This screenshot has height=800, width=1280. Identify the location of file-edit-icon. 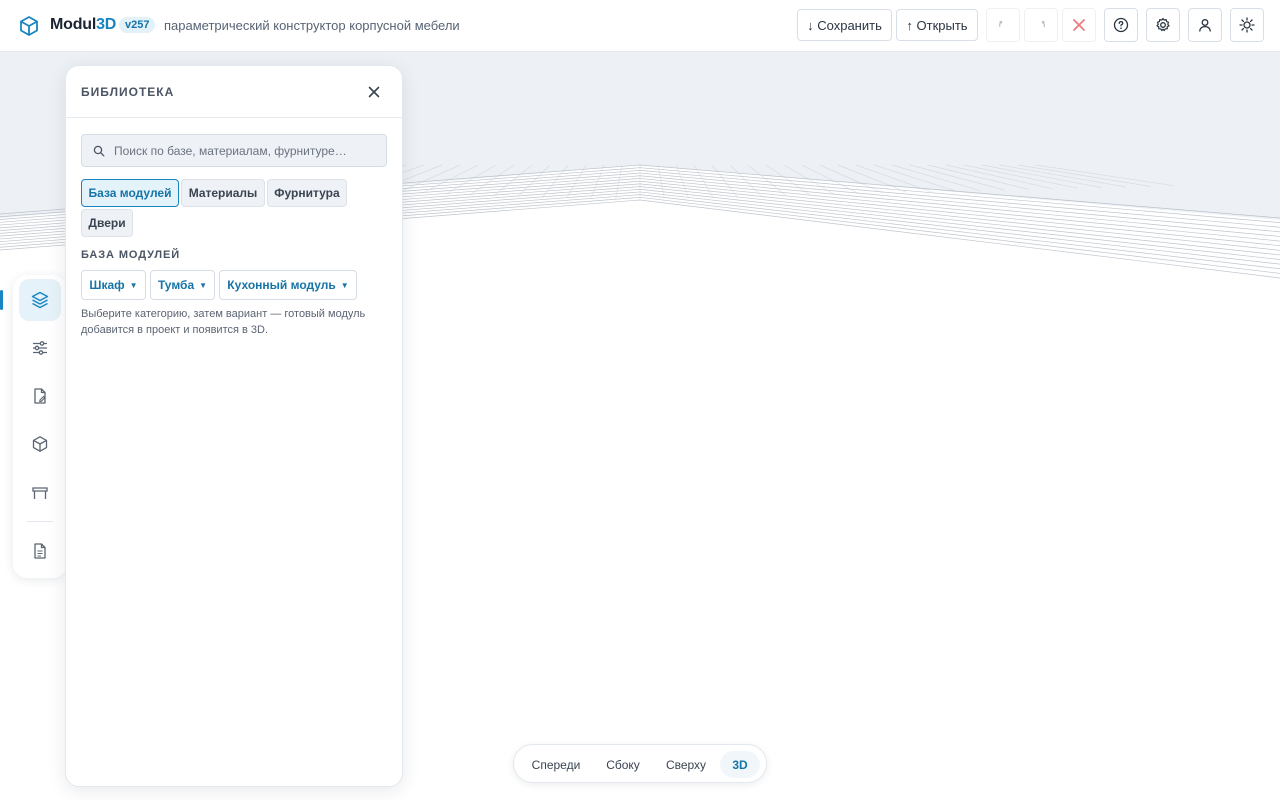
(40, 396).